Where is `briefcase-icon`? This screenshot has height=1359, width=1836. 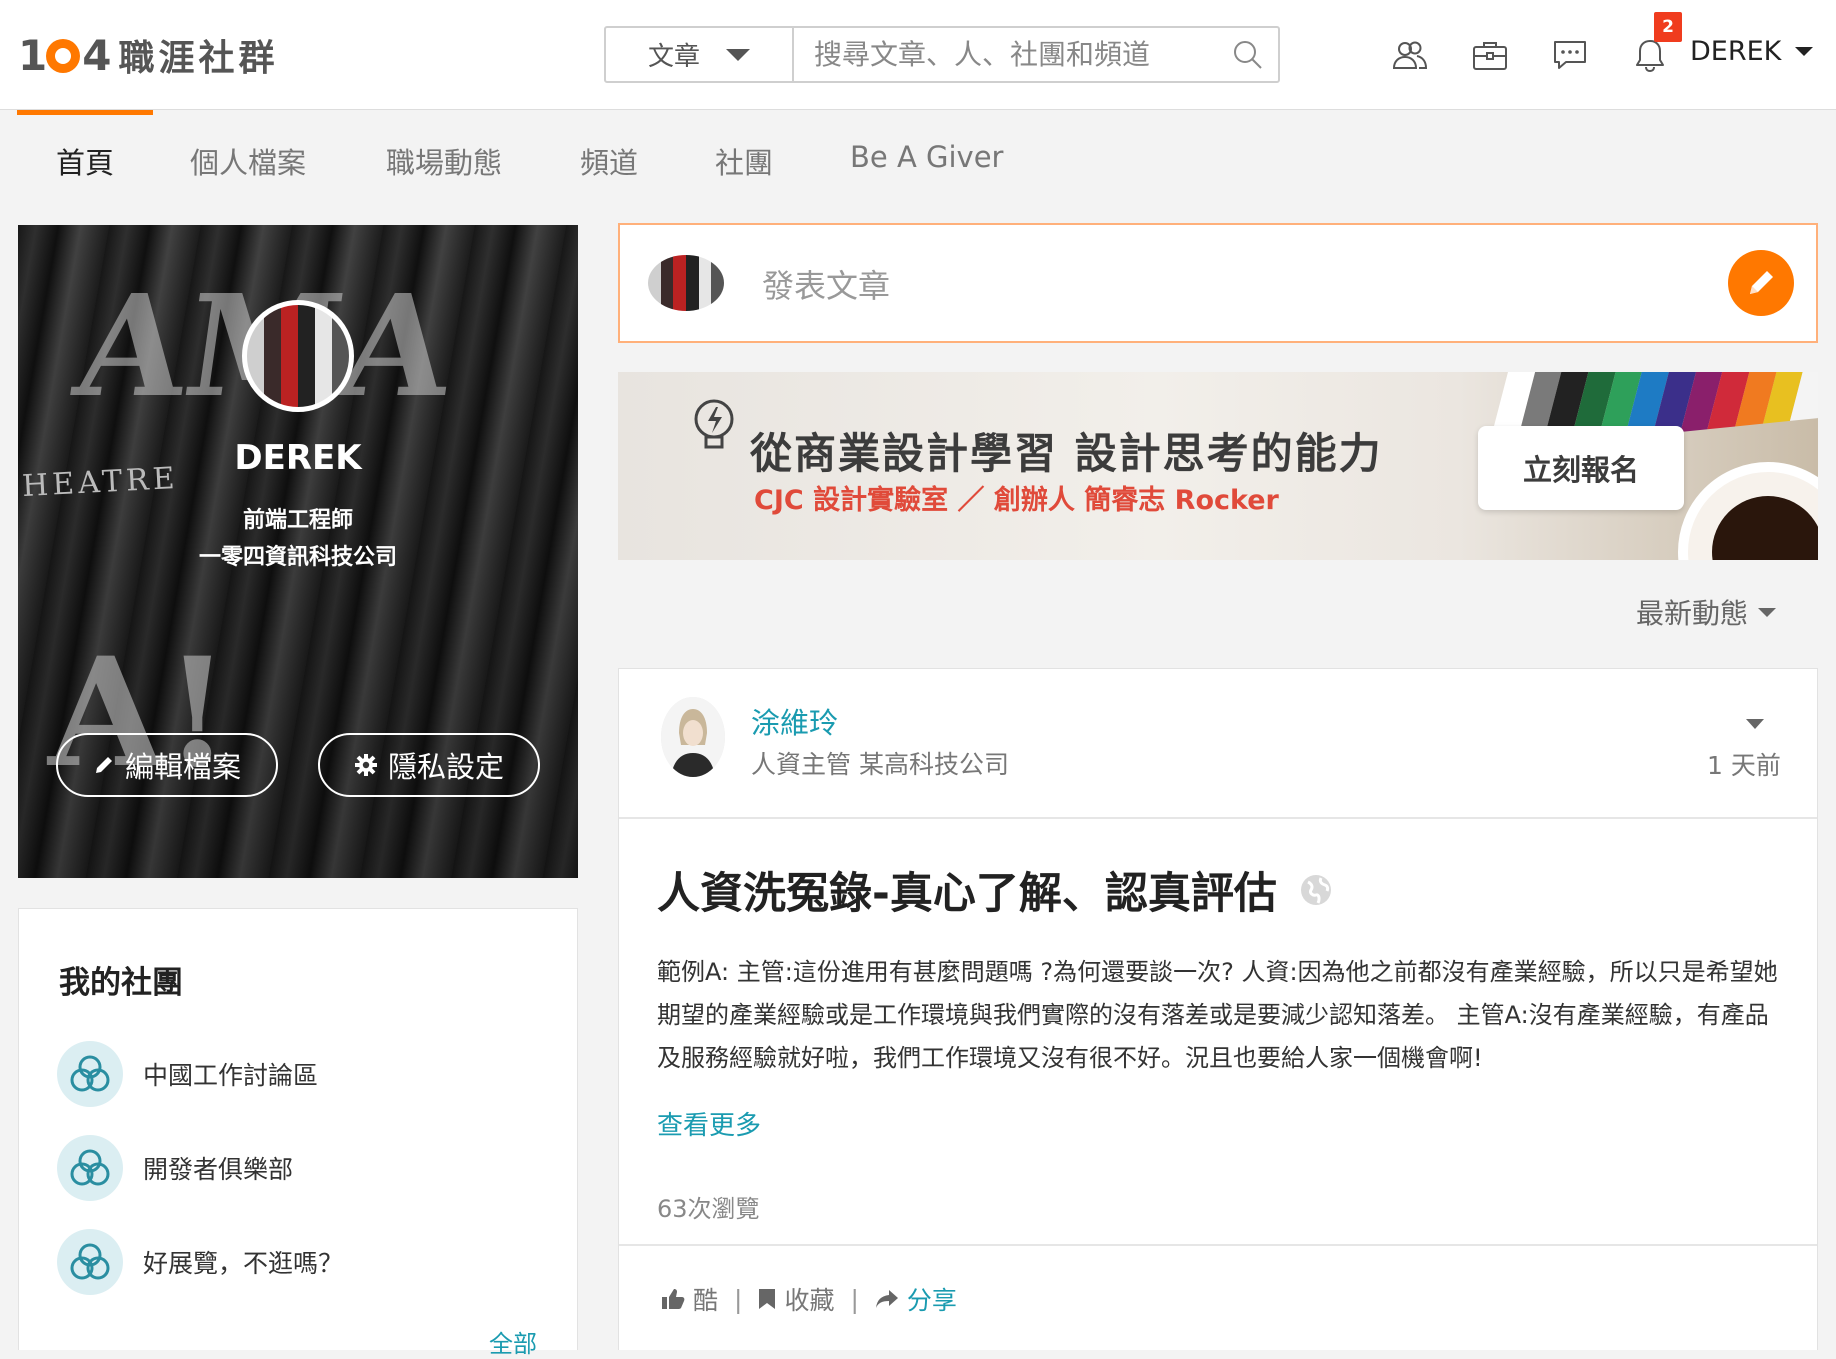
briefcase-icon is located at coordinates (1490, 56).